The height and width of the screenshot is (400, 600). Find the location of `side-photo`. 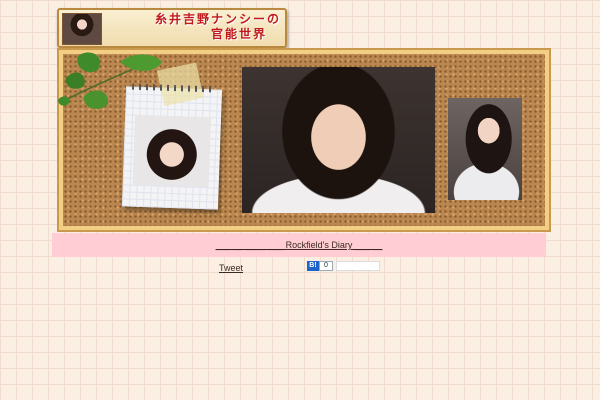

side-photo is located at coordinates (485, 149).